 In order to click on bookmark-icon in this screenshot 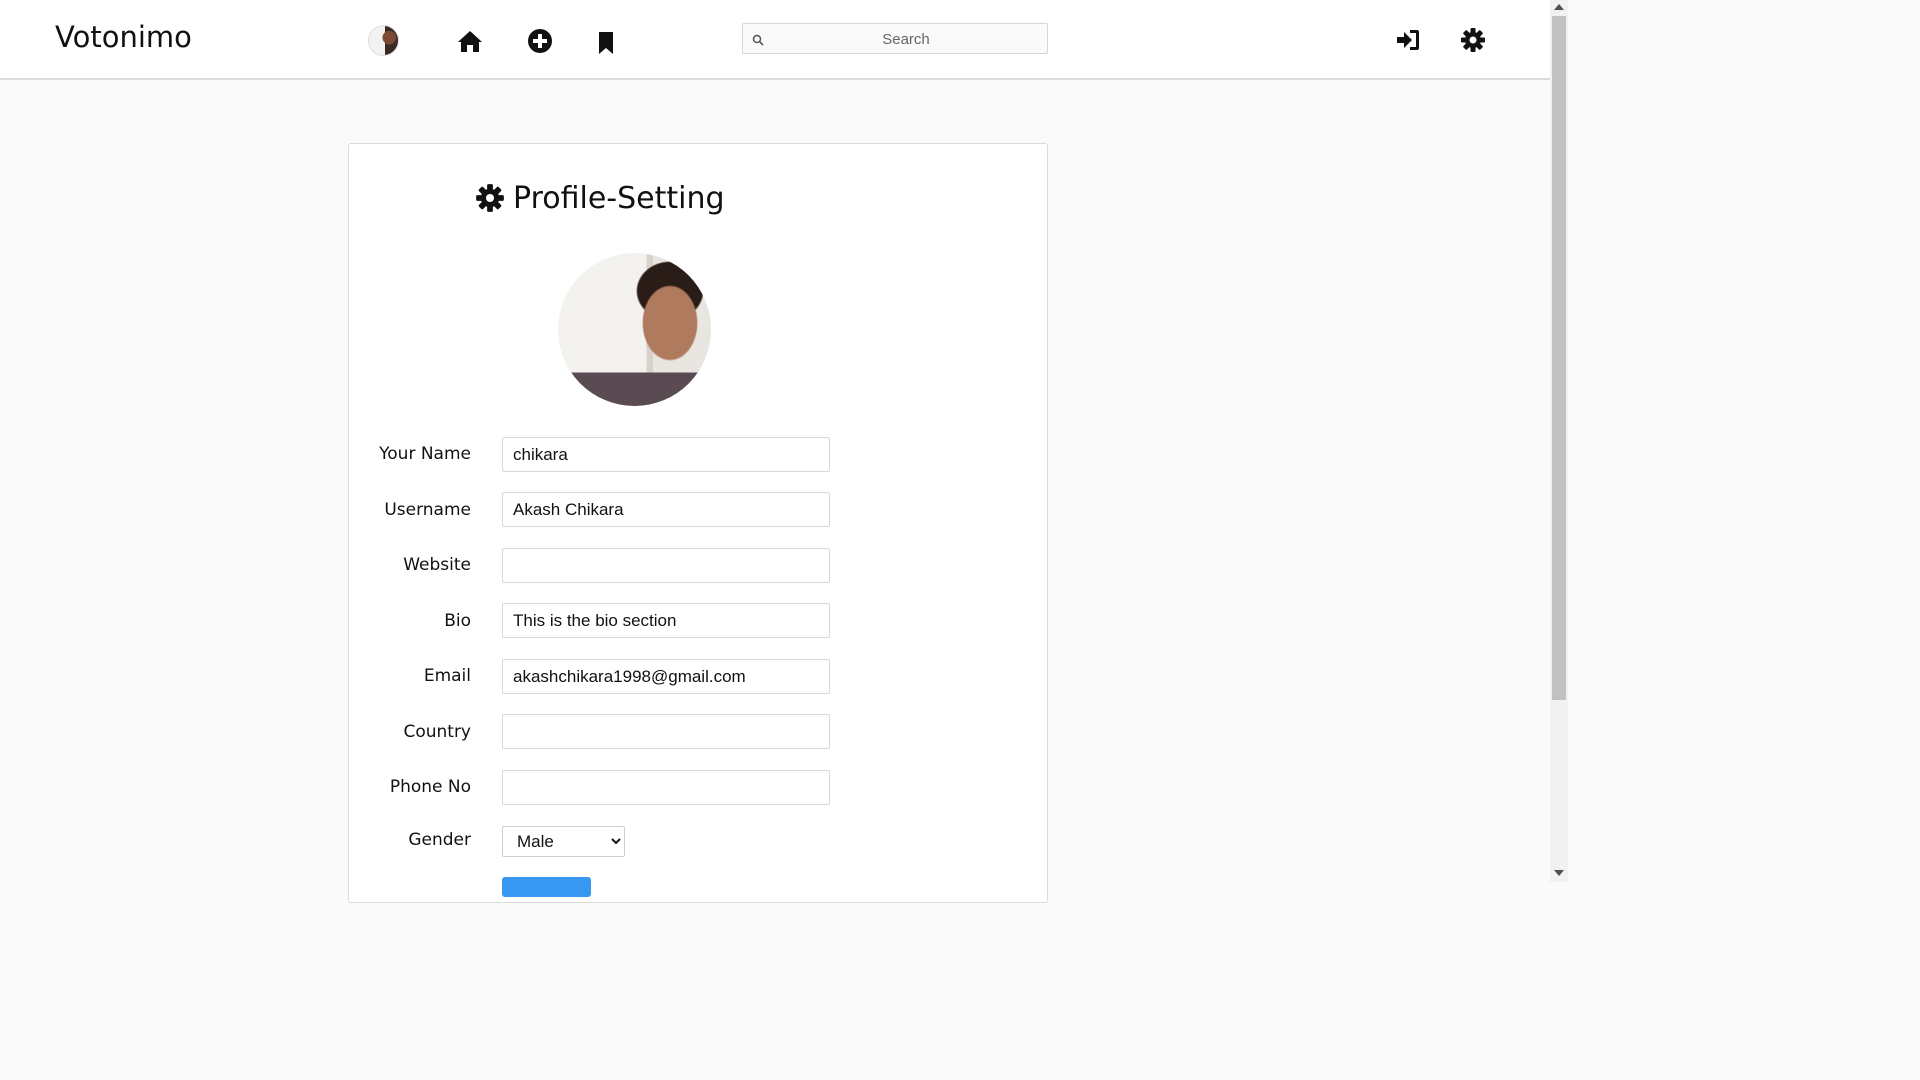, I will do `click(606, 43)`.